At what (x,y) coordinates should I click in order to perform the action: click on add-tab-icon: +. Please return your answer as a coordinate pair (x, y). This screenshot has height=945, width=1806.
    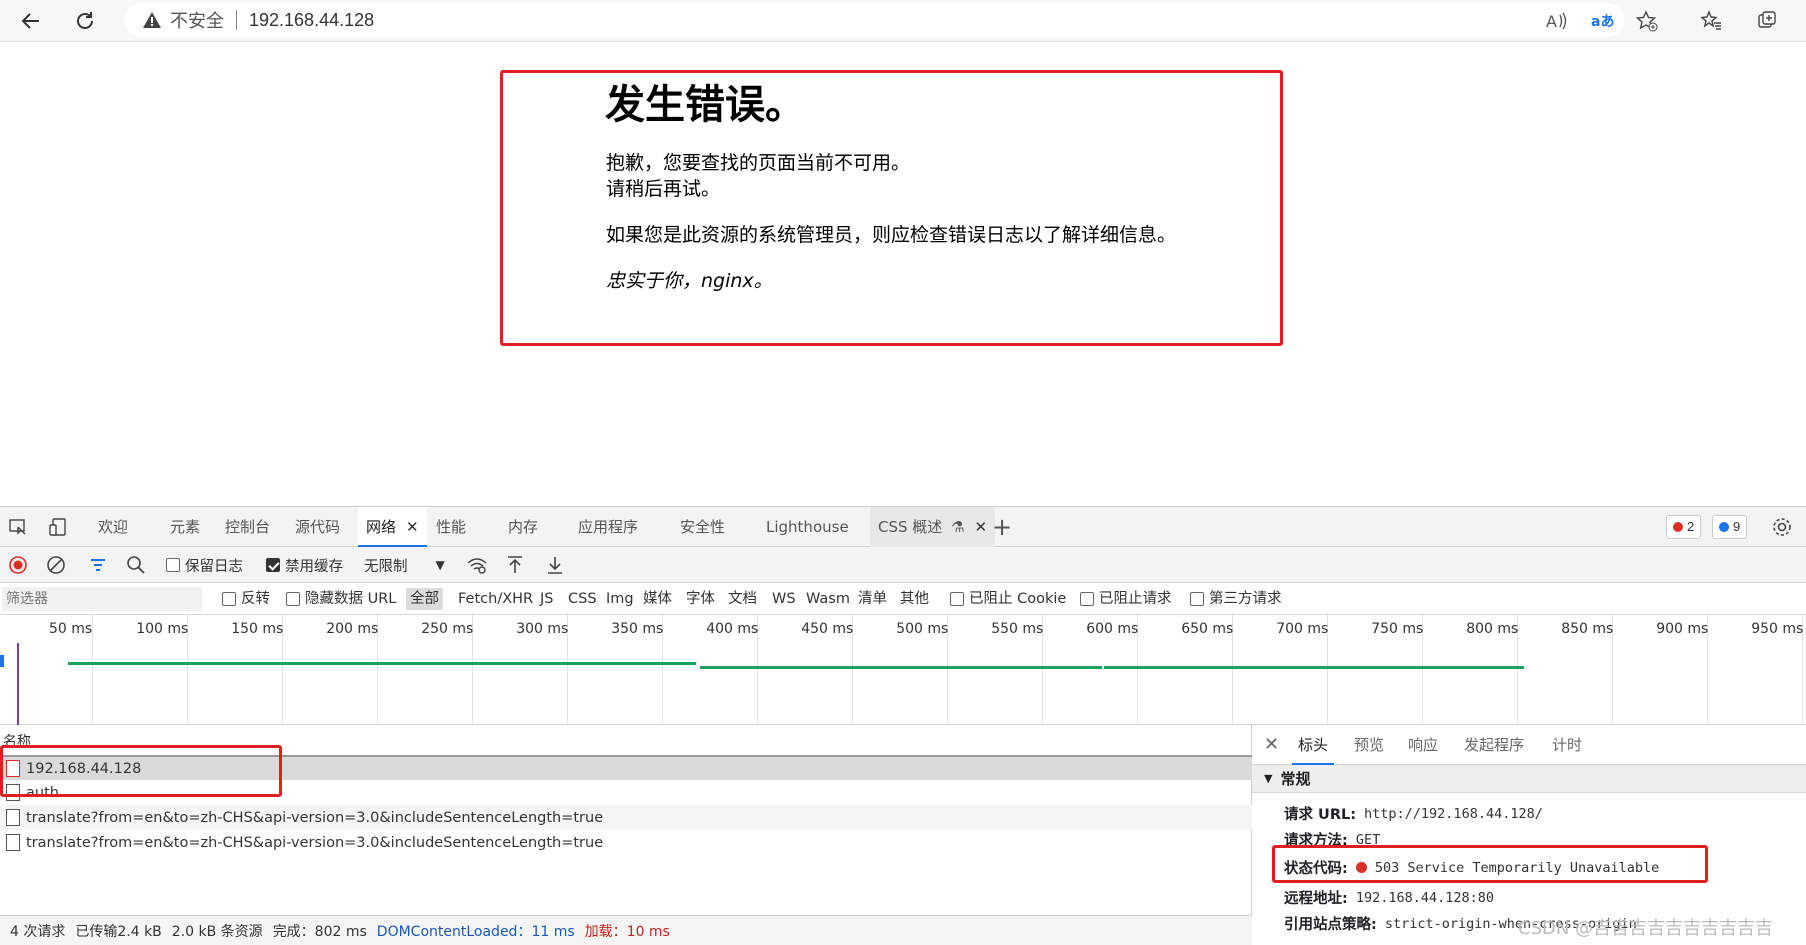
    Looking at the image, I should click on (1002, 527).